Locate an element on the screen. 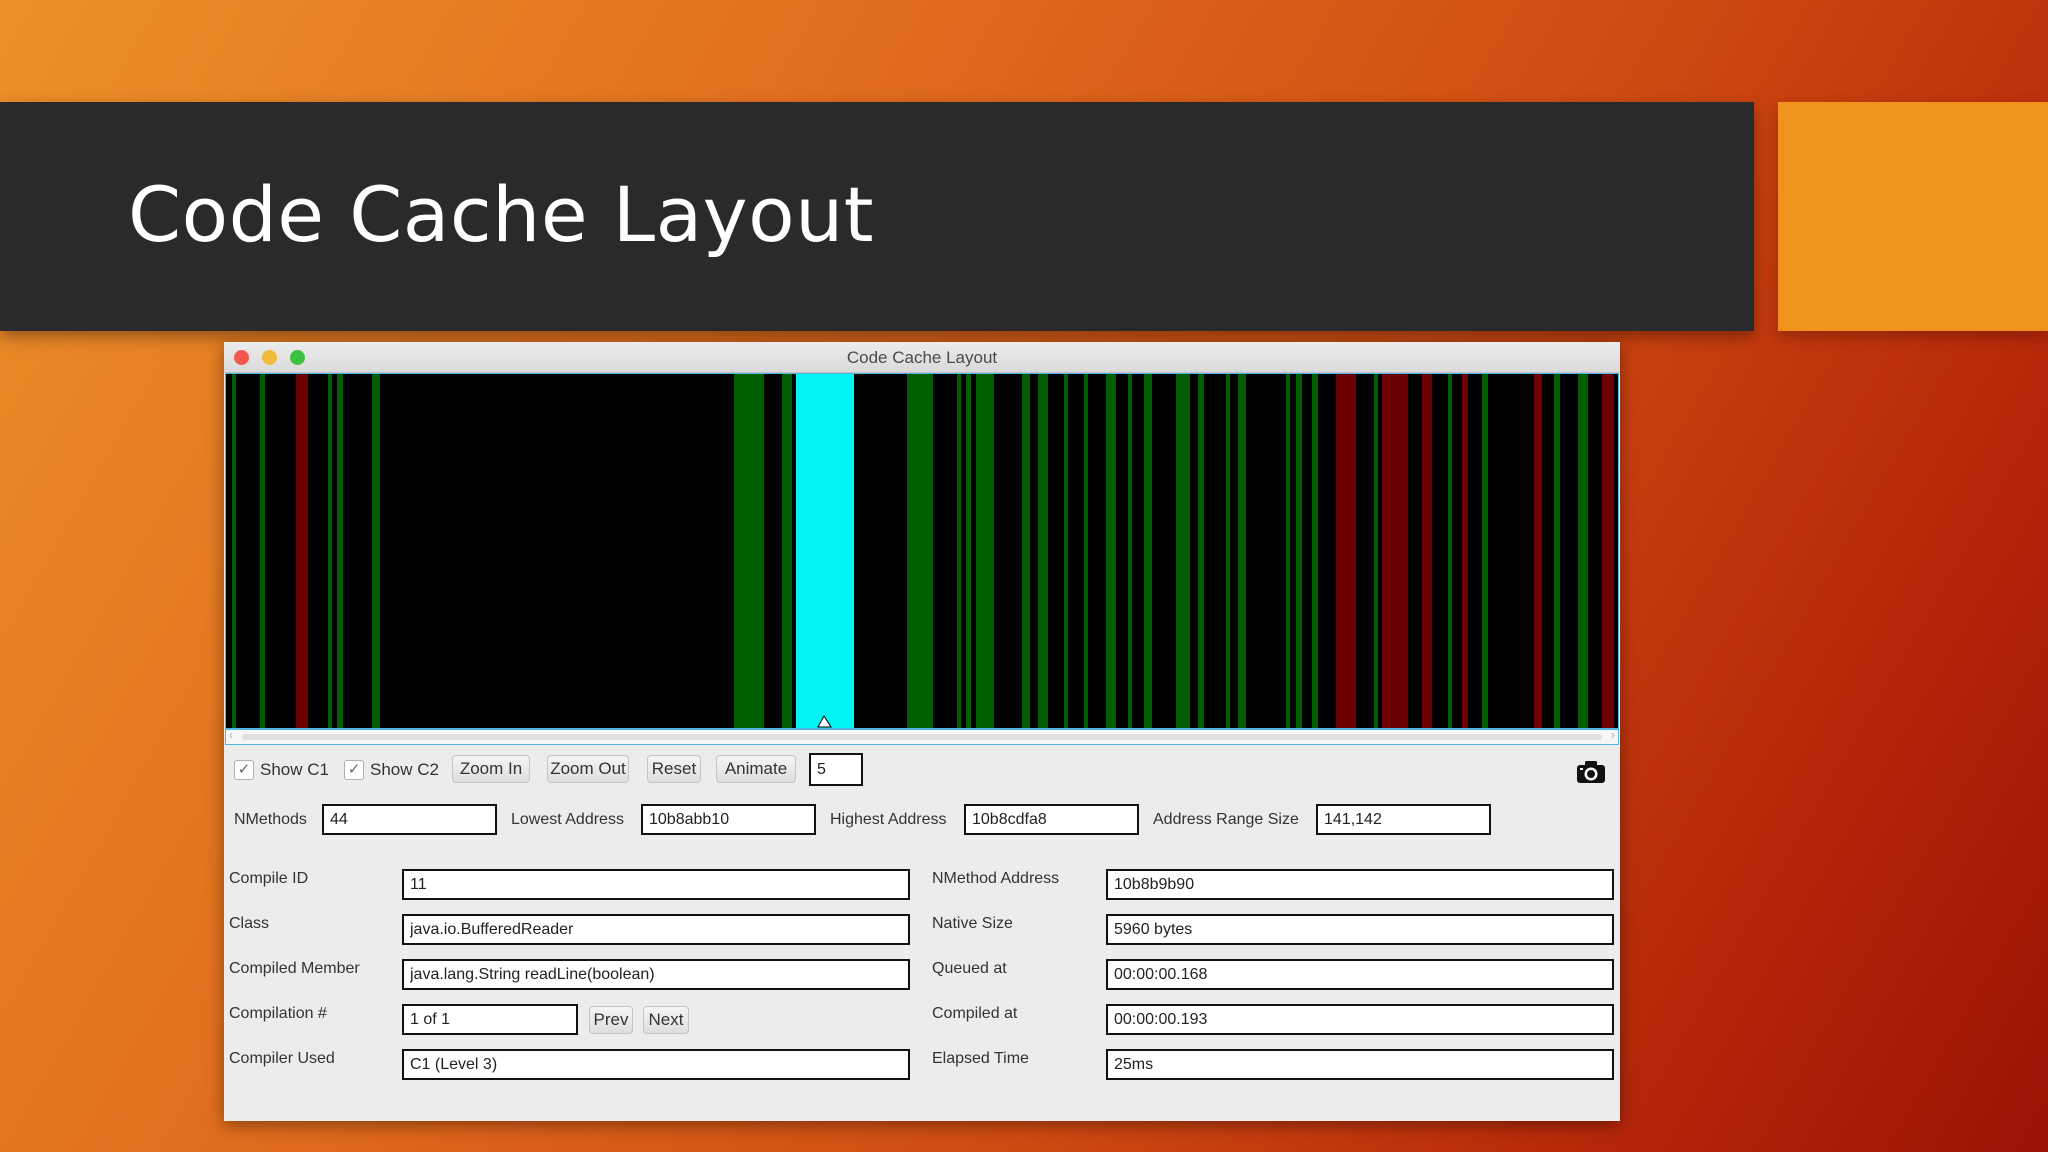 The image size is (2048, 1152). compiler-used-label: Compiler Used is located at coordinates (282, 1058).